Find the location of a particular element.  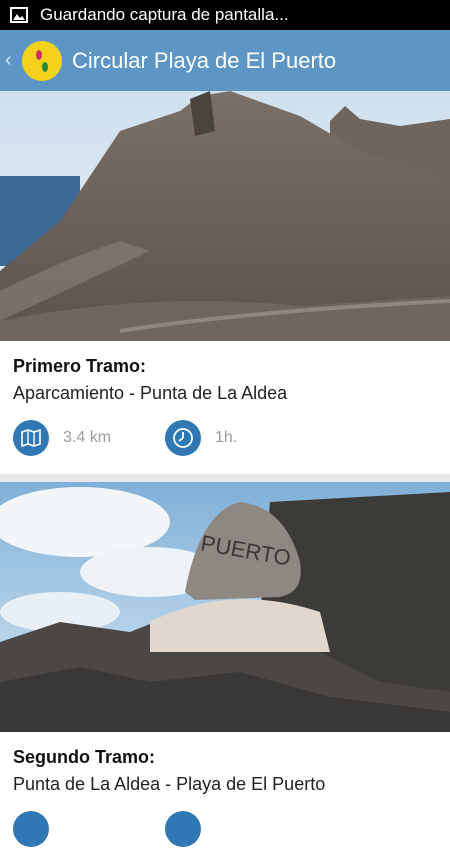

section-title: Segundo Tramo: is located at coordinates (84, 757).